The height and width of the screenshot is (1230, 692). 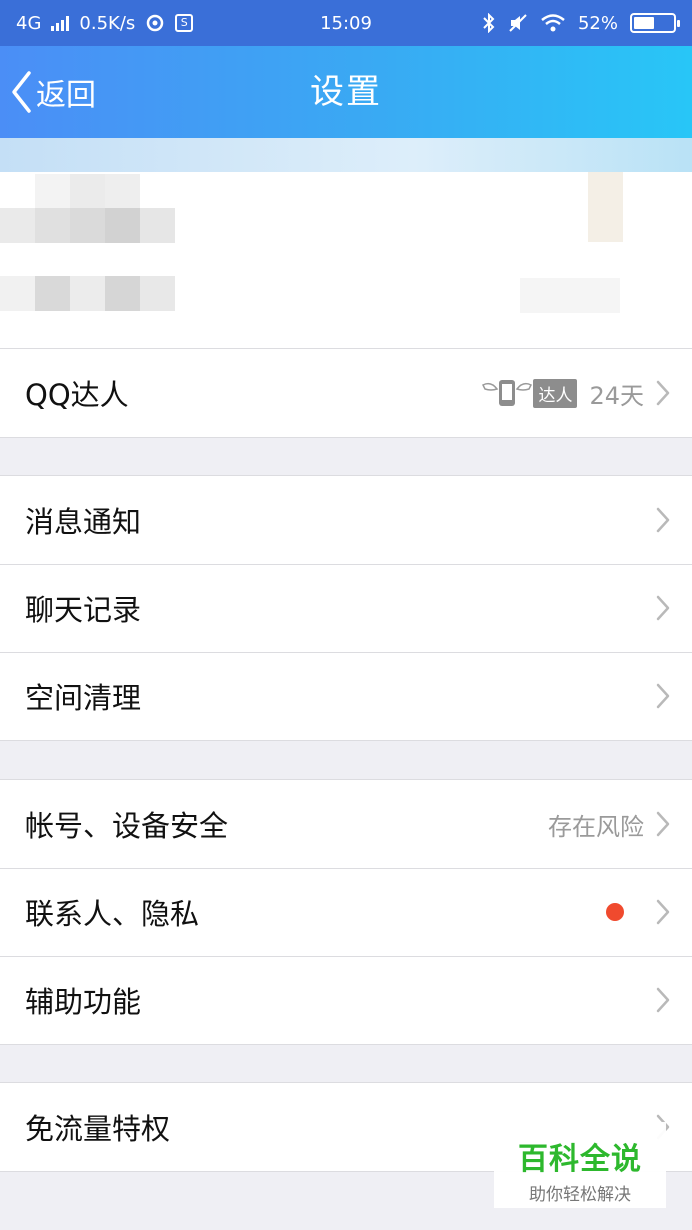 I want to click on row-value: 24天, so click(x=616, y=395).